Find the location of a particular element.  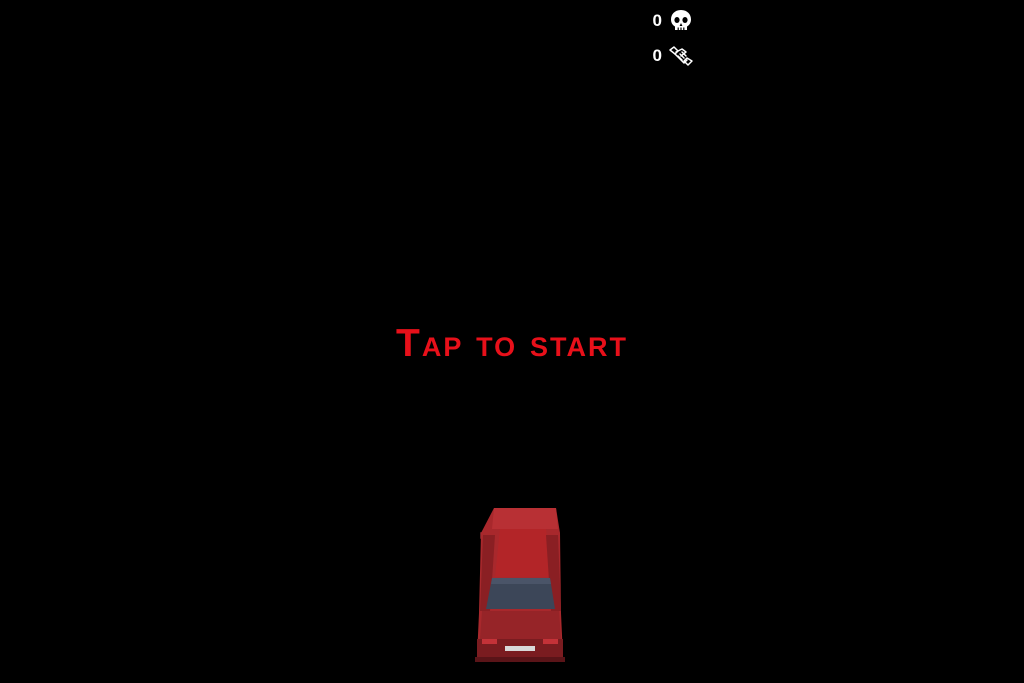

kill-counter: 0 is located at coordinates (672, 21).